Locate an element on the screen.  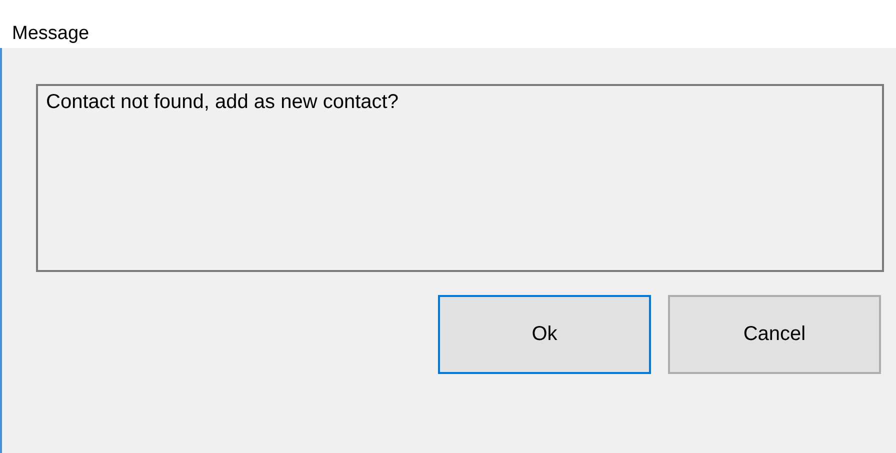
cancel-button: Cancel is located at coordinates (774, 334).